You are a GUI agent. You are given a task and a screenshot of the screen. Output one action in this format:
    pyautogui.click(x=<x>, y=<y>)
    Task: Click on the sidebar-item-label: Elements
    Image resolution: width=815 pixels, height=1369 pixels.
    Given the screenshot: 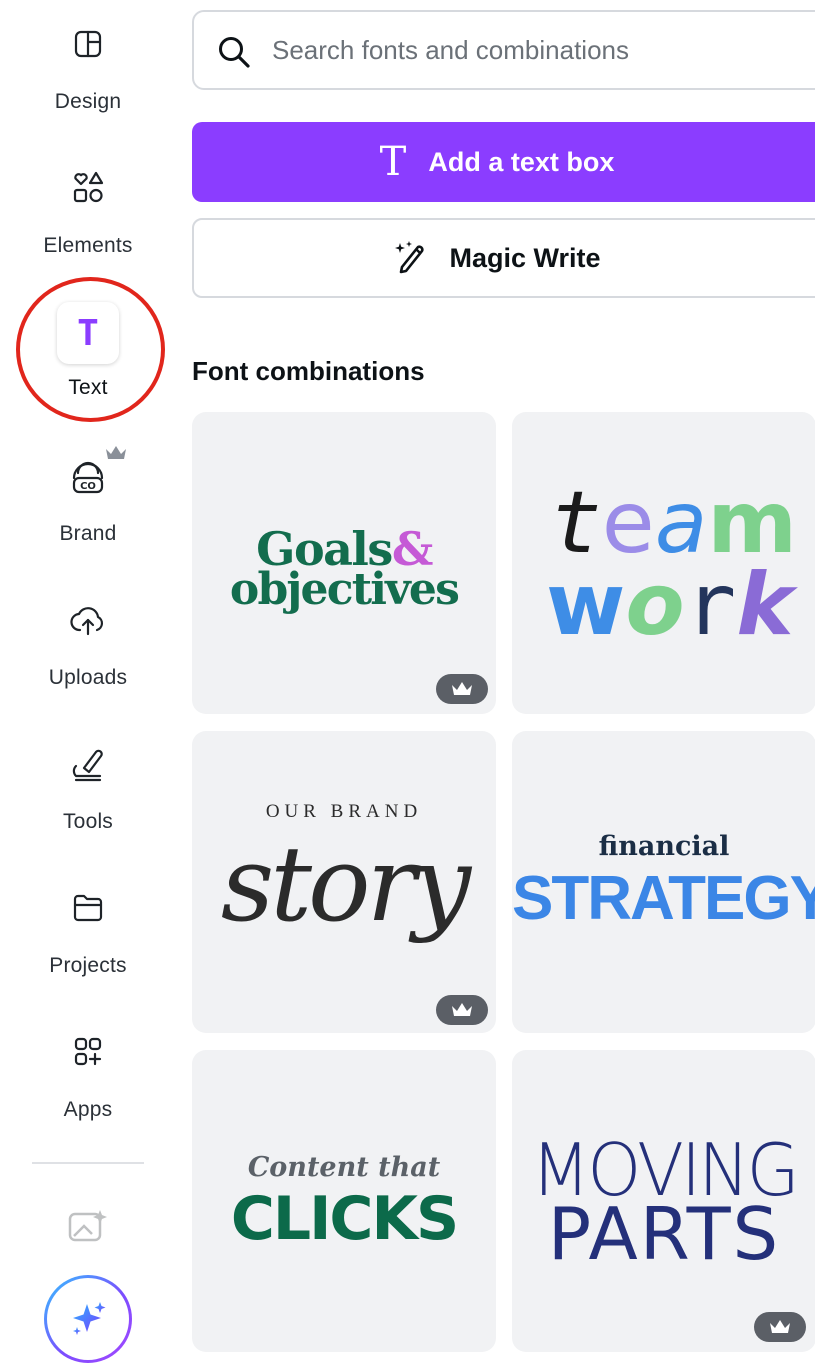 What is the action you would take?
    pyautogui.click(x=88, y=245)
    